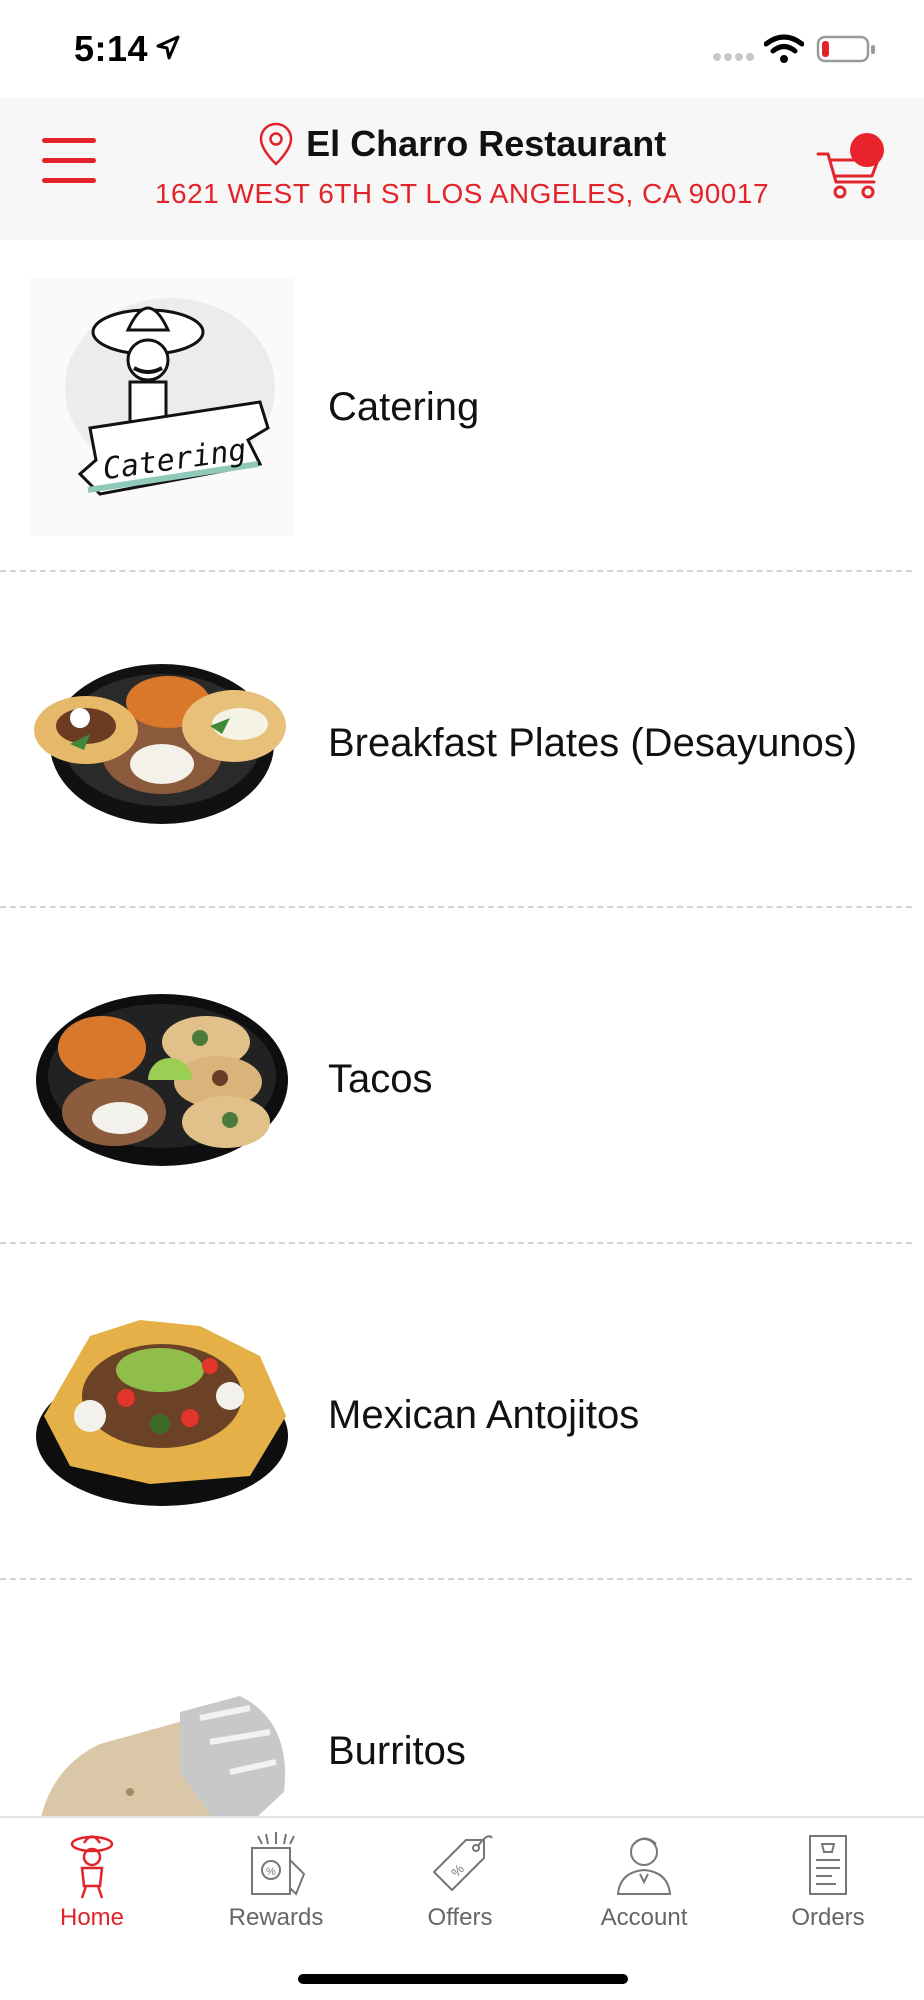 This screenshot has height=2000, width=924. I want to click on rewards-icon: %, so click(278, 1864).